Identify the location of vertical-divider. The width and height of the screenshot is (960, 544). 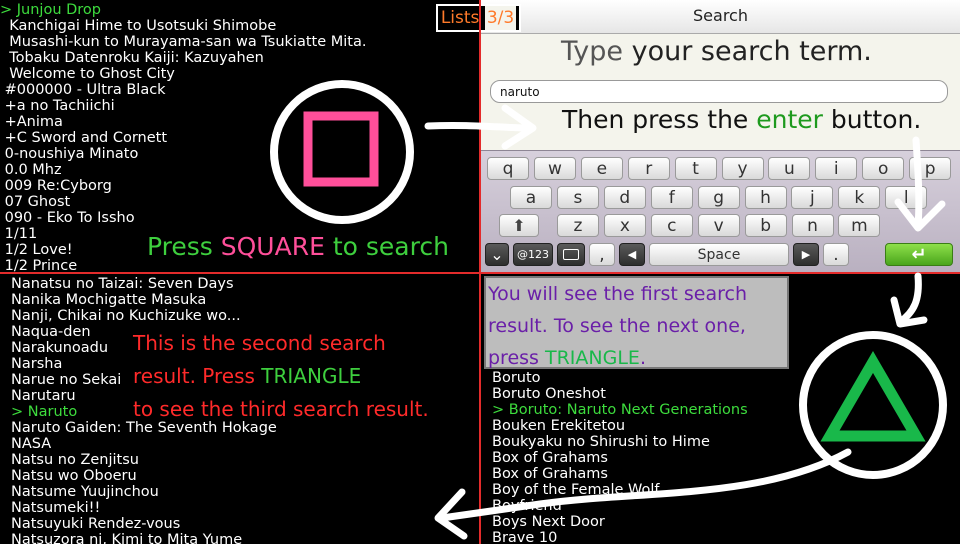
(480, 272).